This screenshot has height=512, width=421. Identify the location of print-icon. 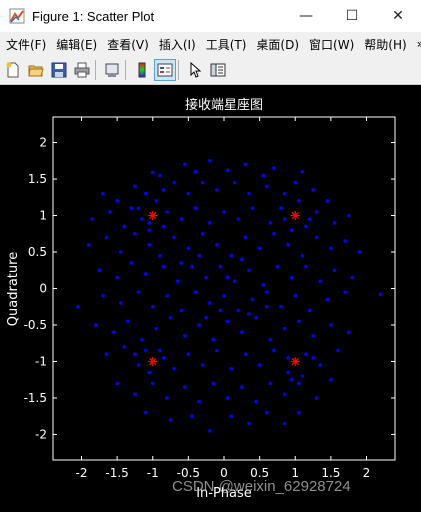
(82, 70).